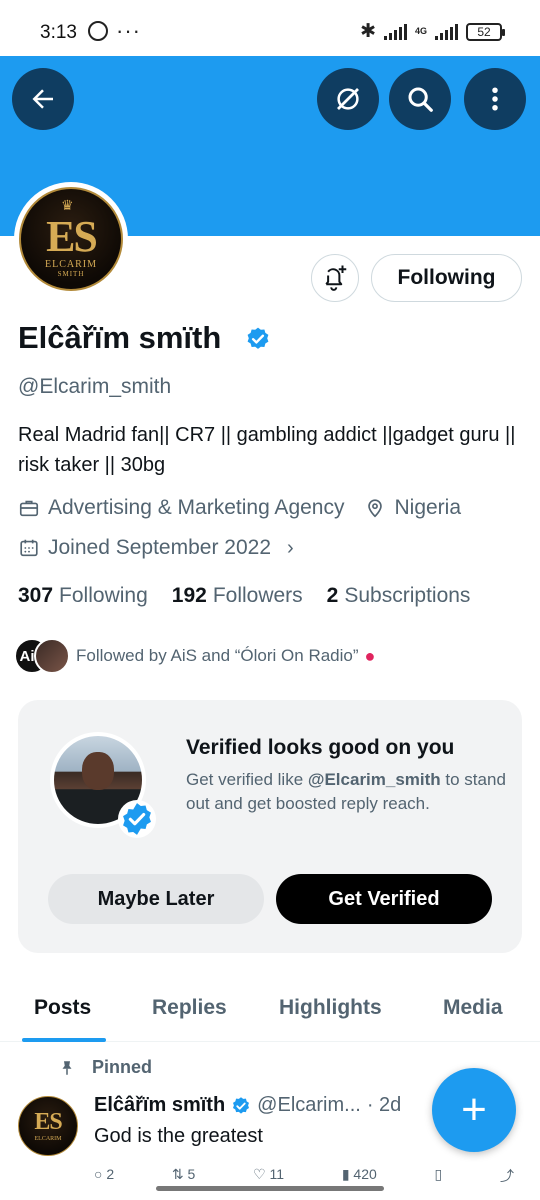  I want to click on following-stat: 307 Following, so click(83, 596).